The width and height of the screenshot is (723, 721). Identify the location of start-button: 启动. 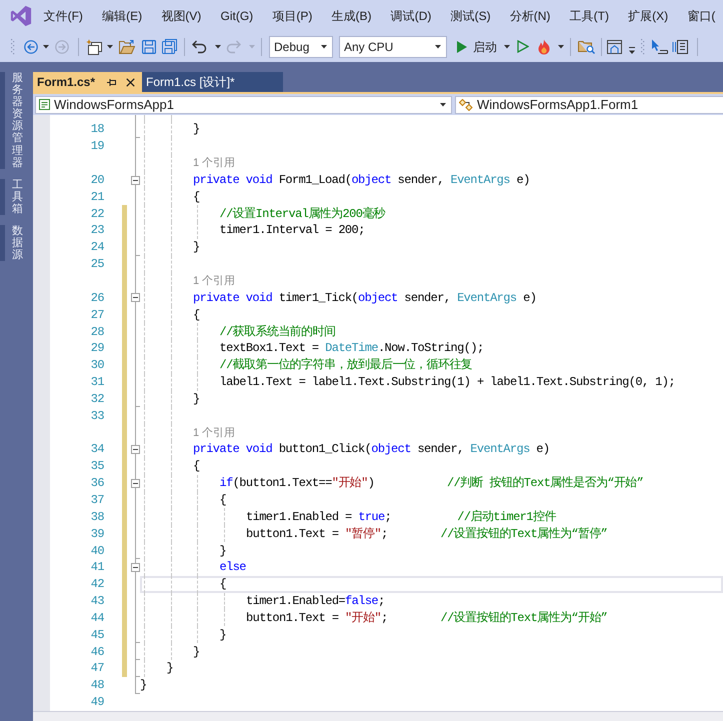
(483, 47).